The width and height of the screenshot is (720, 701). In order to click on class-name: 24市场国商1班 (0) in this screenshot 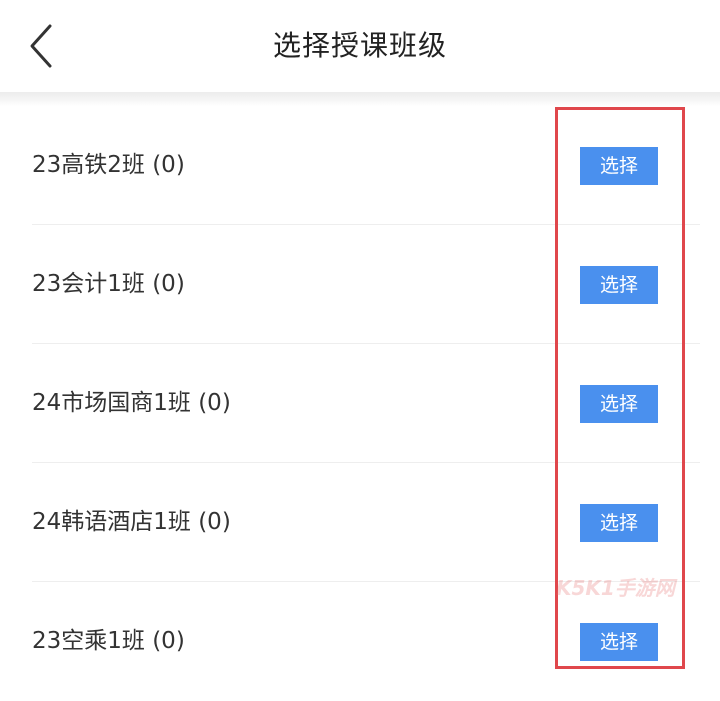, I will do `click(131, 403)`.